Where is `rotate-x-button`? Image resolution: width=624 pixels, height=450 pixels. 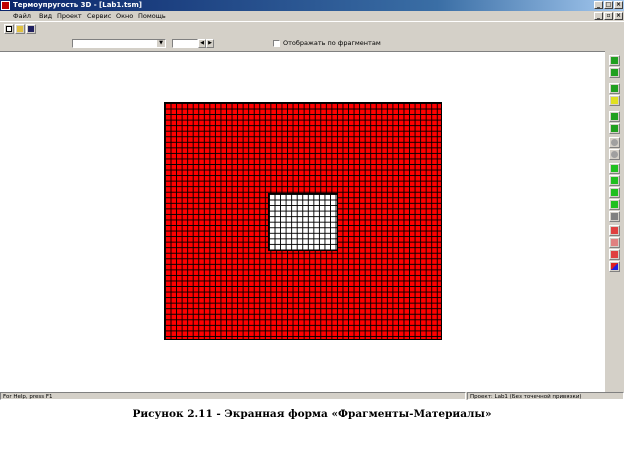 rotate-x-button is located at coordinates (614, 60).